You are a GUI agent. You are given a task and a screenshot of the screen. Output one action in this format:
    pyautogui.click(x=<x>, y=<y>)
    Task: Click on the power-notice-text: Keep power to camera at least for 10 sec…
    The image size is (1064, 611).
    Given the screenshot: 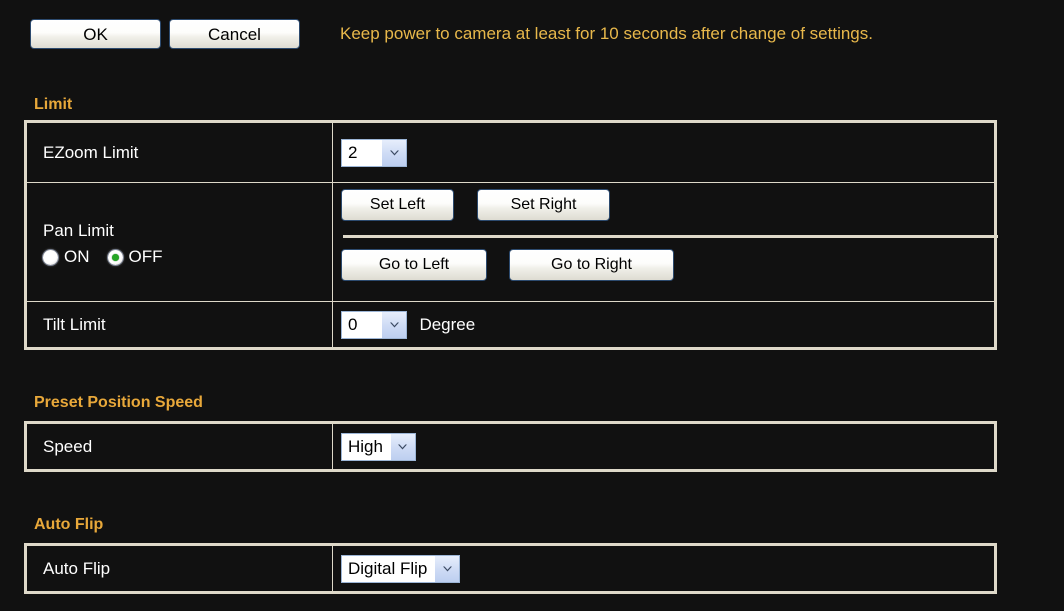 What is the action you would take?
    pyautogui.click(x=606, y=33)
    